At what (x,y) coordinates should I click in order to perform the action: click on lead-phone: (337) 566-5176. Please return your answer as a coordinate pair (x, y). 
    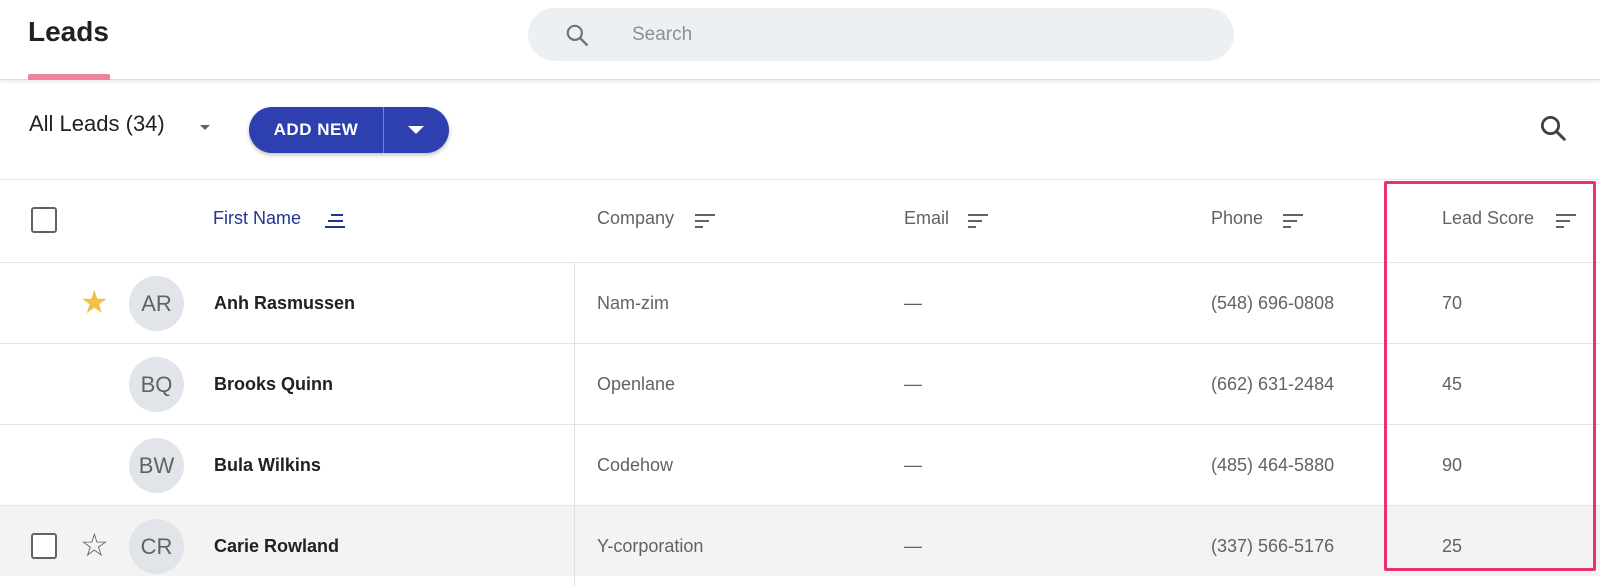
    Looking at the image, I should click on (1273, 546).